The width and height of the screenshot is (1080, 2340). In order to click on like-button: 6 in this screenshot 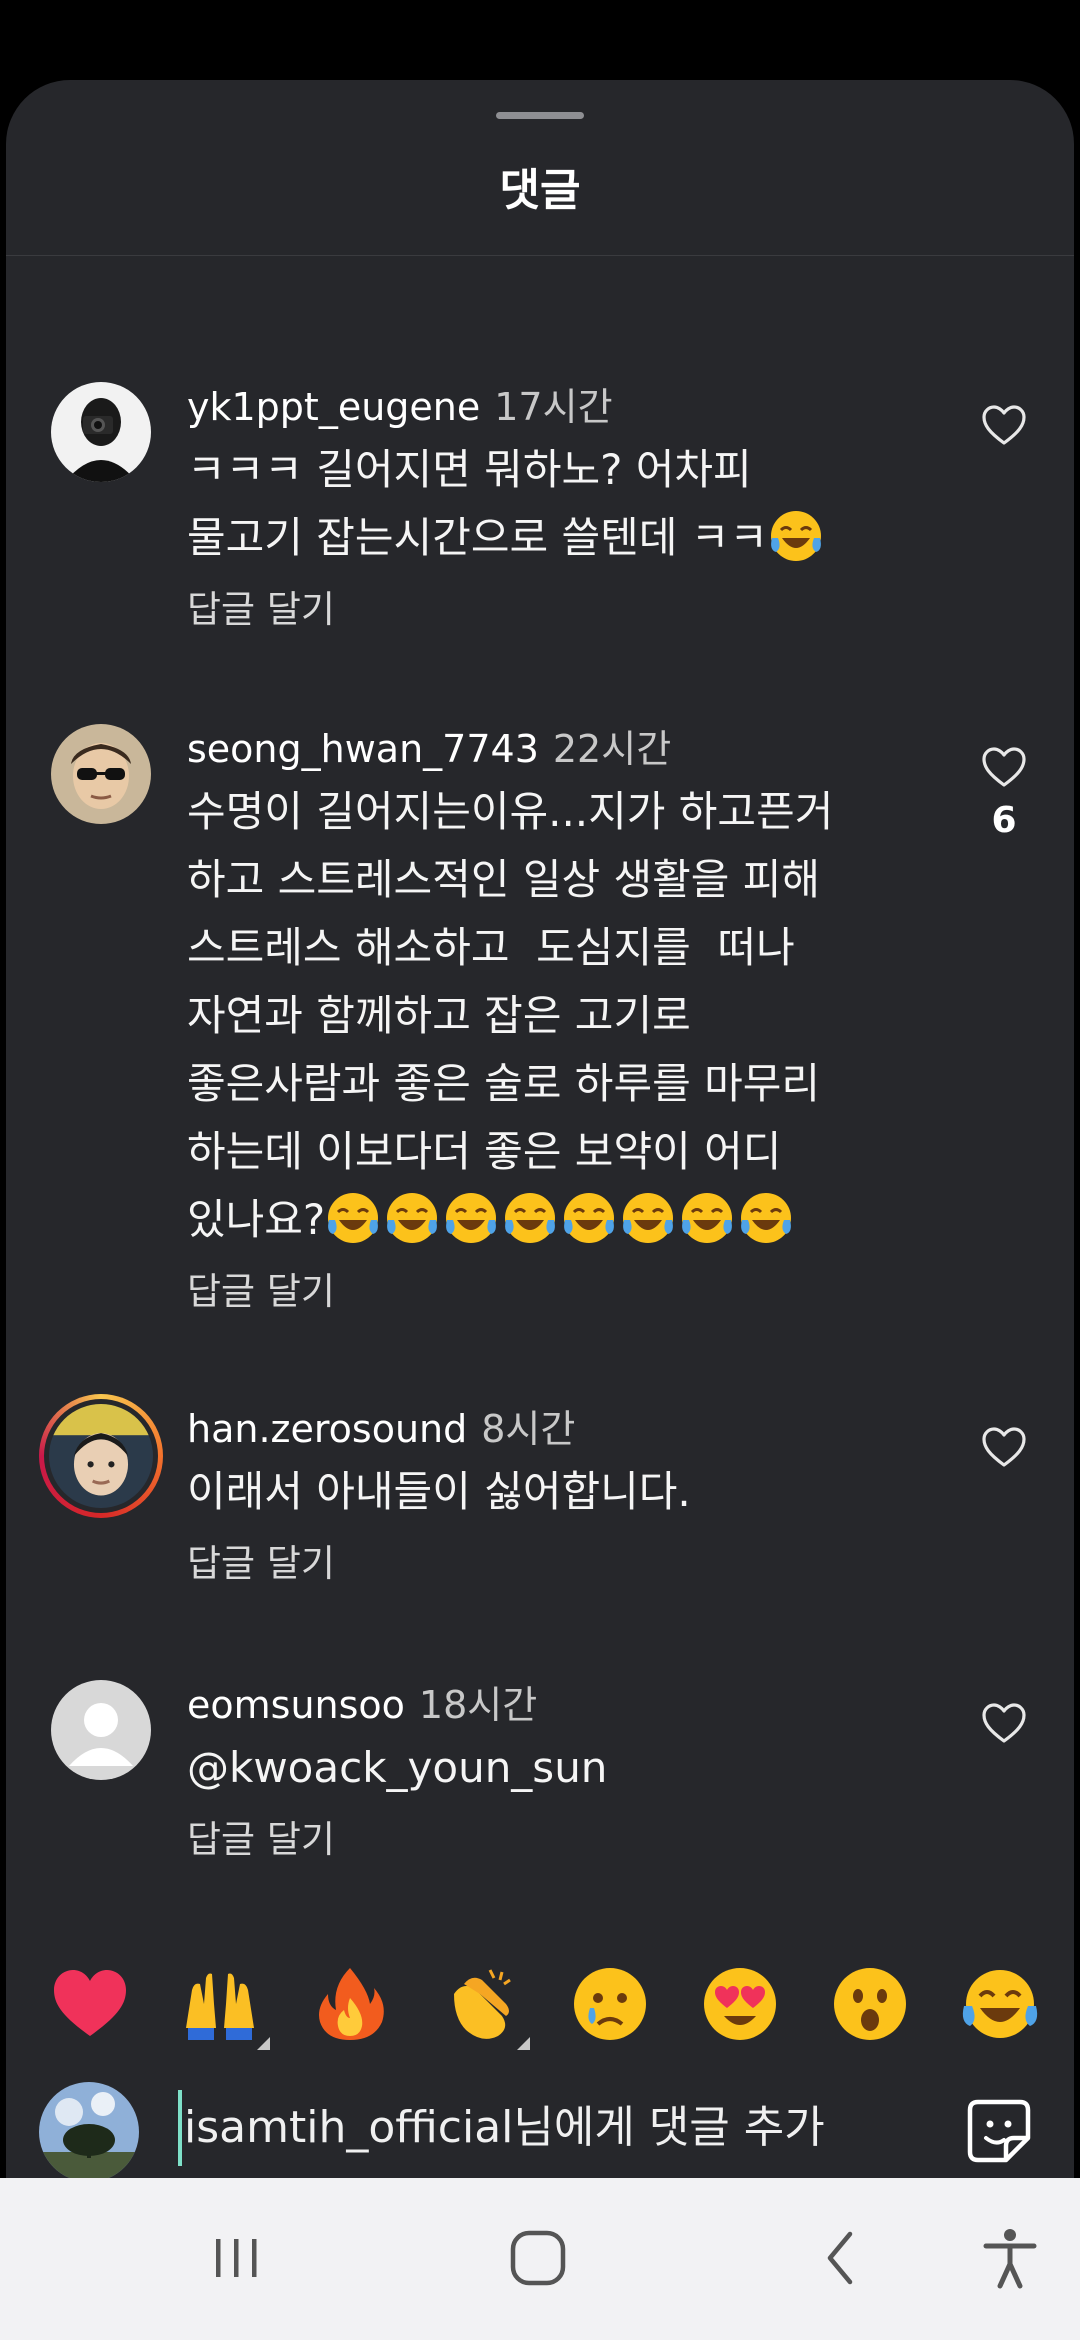, I will do `click(1004, 793)`.